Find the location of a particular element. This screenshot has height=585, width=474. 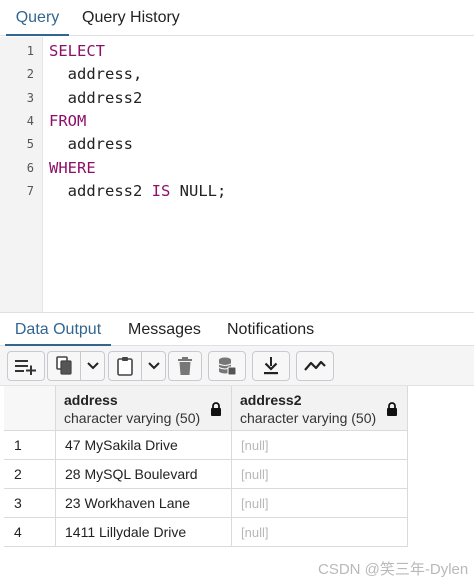

copy-options-button is located at coordinates (93, 366).